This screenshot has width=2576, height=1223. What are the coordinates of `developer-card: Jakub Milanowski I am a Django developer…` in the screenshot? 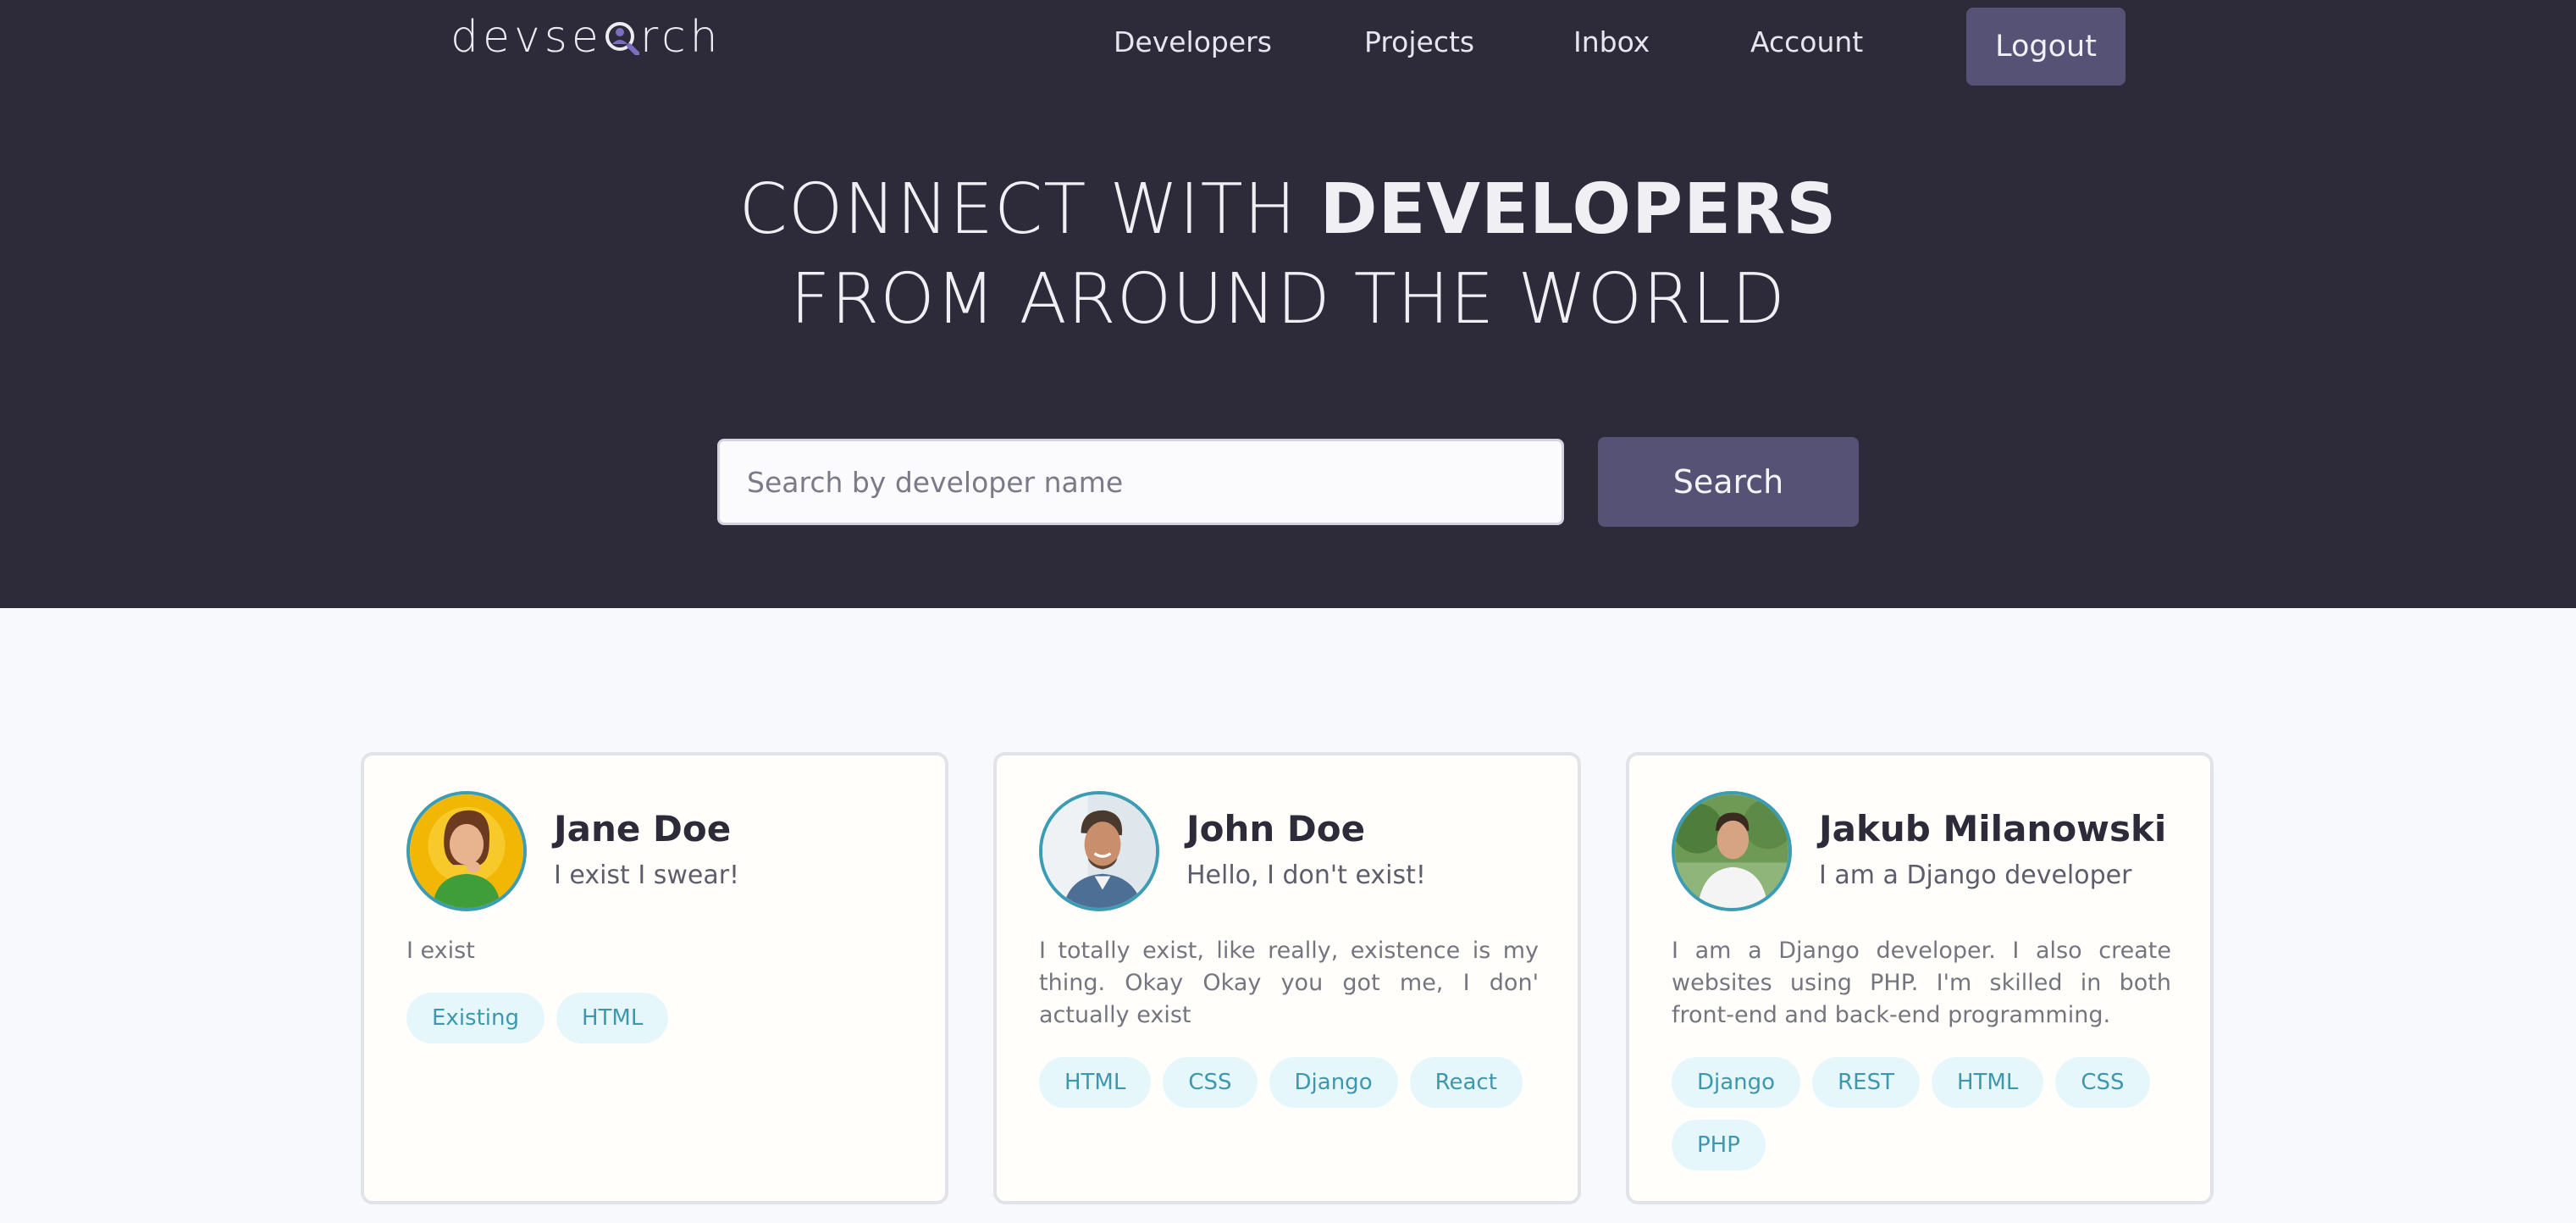 It's located at (1920, 978).